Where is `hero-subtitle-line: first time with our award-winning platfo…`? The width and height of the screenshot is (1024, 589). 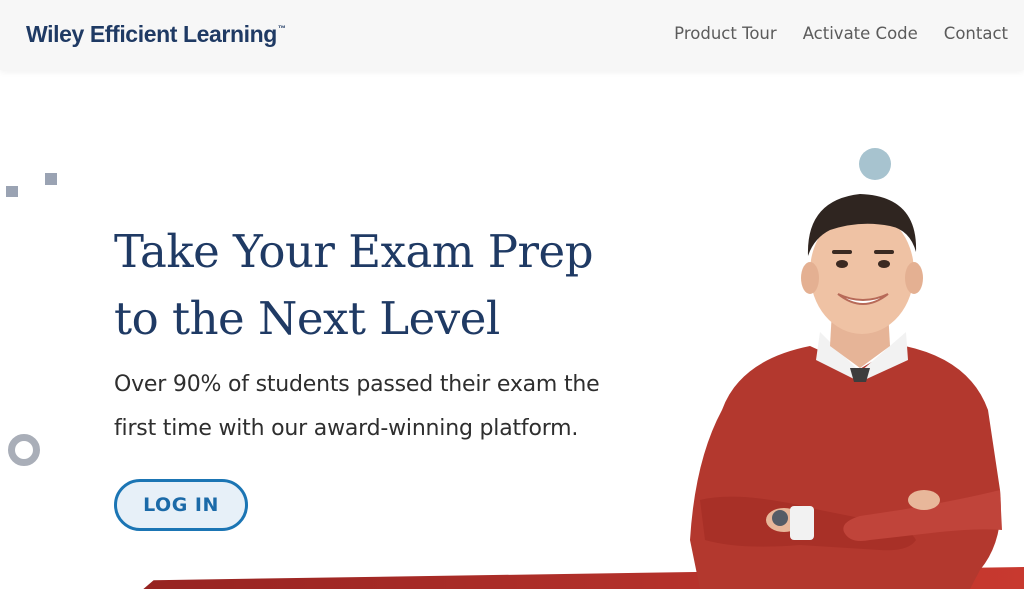
hero-subtitle-line: first time with our award-winning platfo… is located at coordinates (346, 428).